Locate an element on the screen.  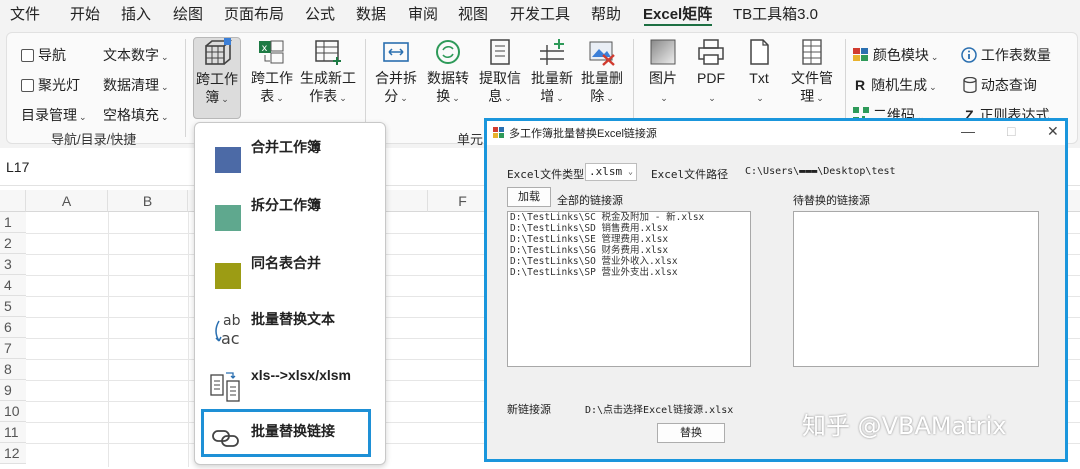
menu-item-xls-convert: xls-->xlsx/xlsm is located at coordinates (290, 387).